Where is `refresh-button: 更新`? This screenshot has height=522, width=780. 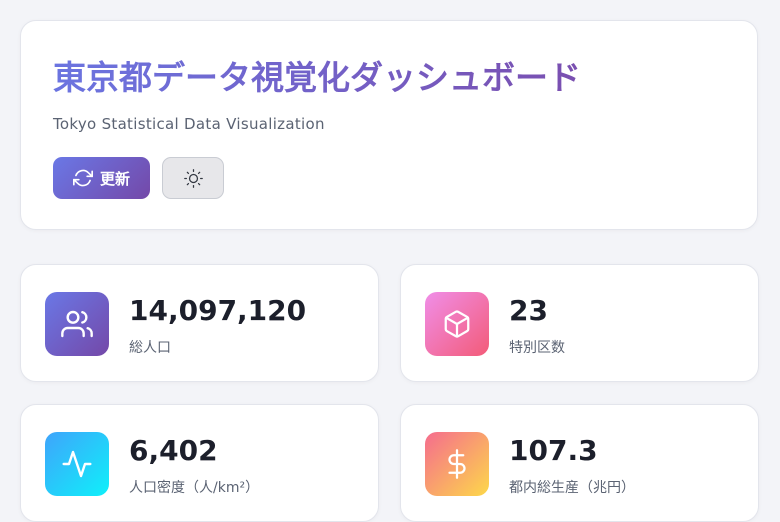
refresh-button: 更新 is located at coordinates (101, 178).